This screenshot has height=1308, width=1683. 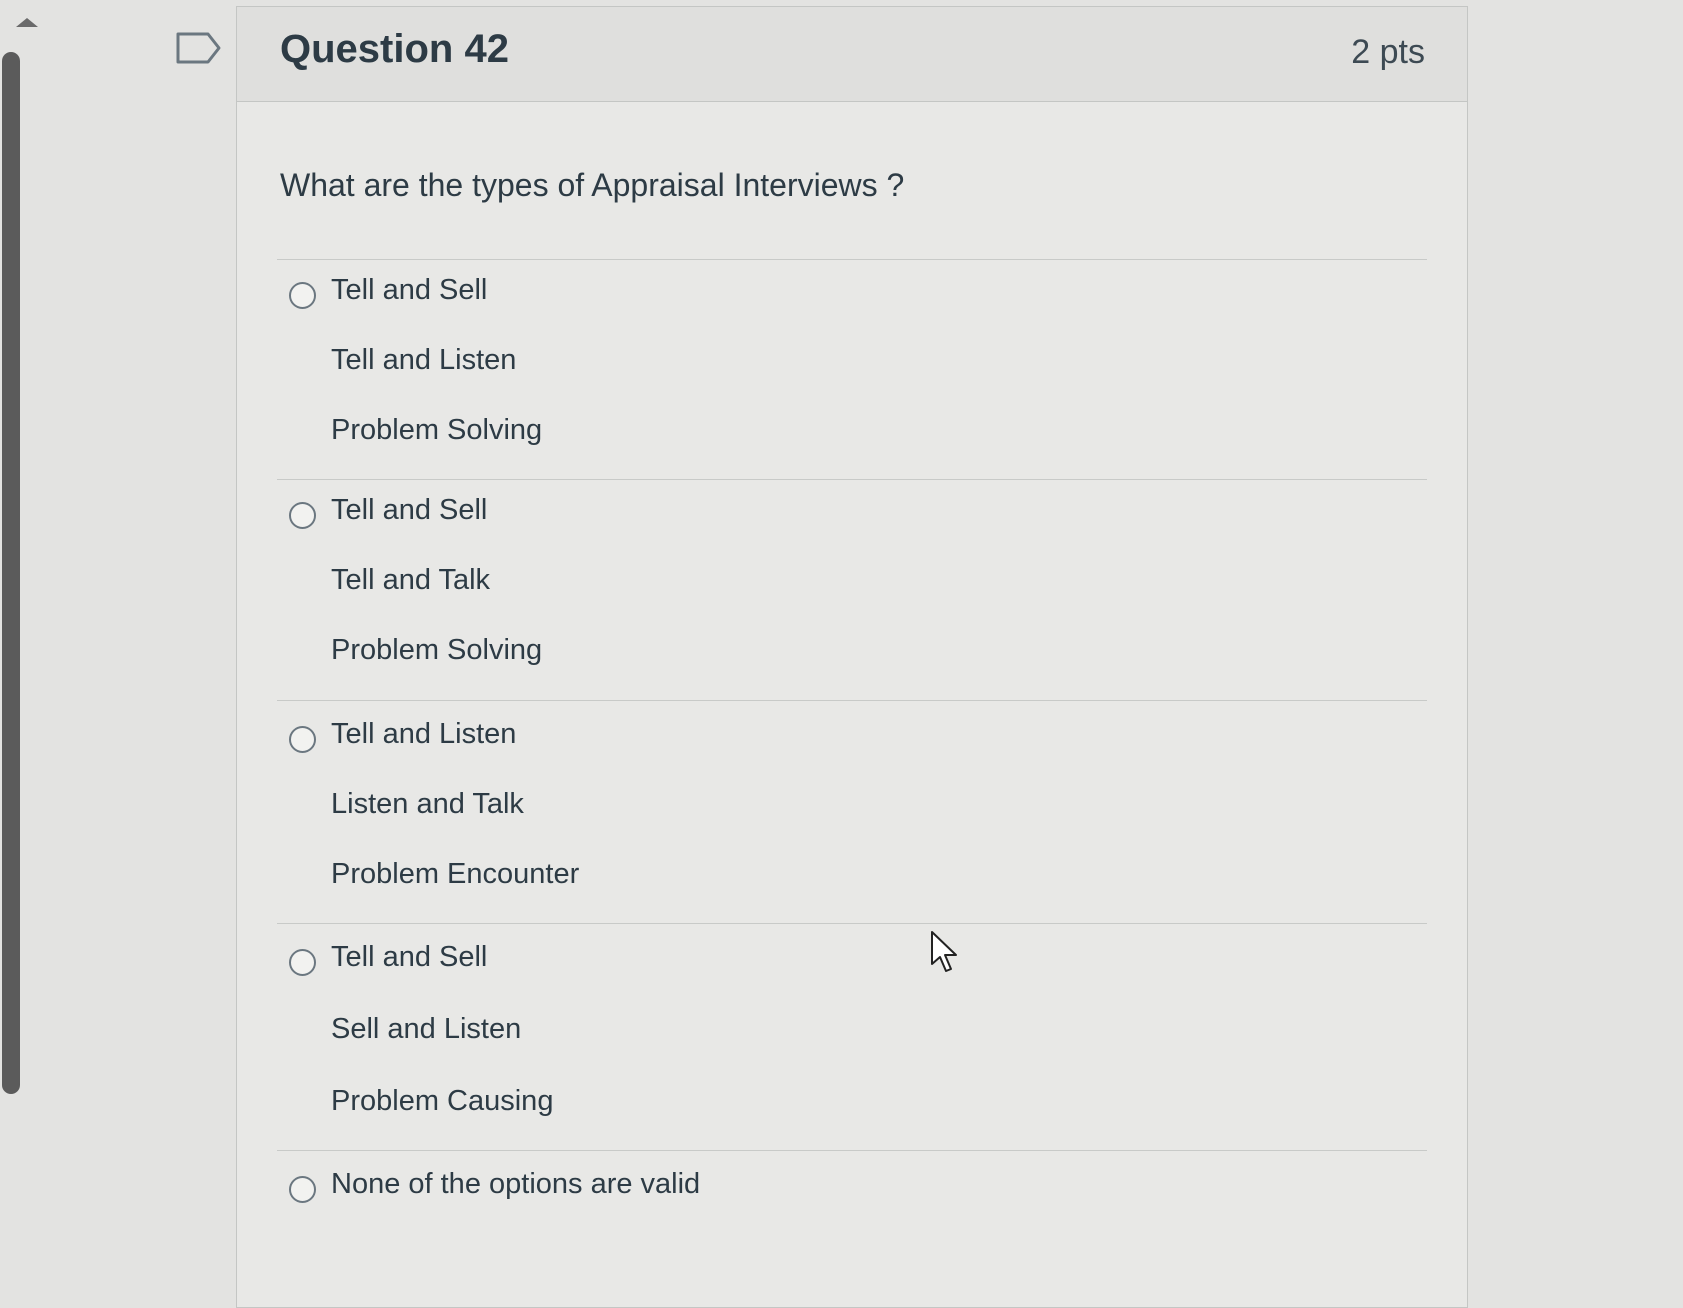 What do you see at coordinates (427, 804) in the screenshot?
I see `answer-line: Listen and Talk` at bounding box center [427, 804].